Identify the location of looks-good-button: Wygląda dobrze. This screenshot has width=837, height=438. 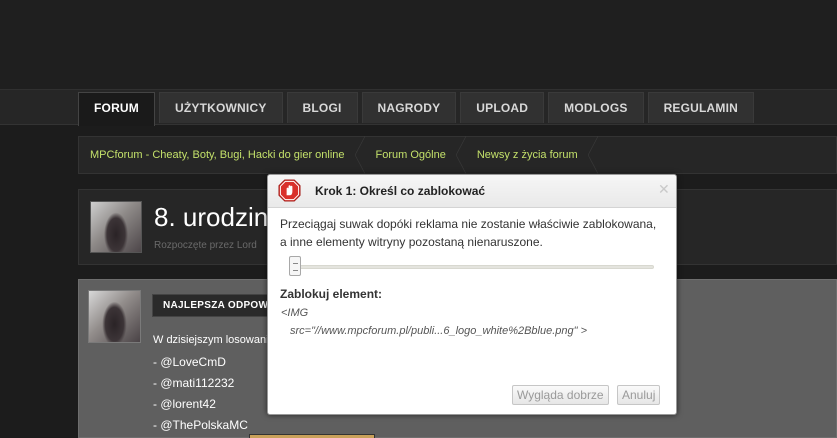
(560, 395).